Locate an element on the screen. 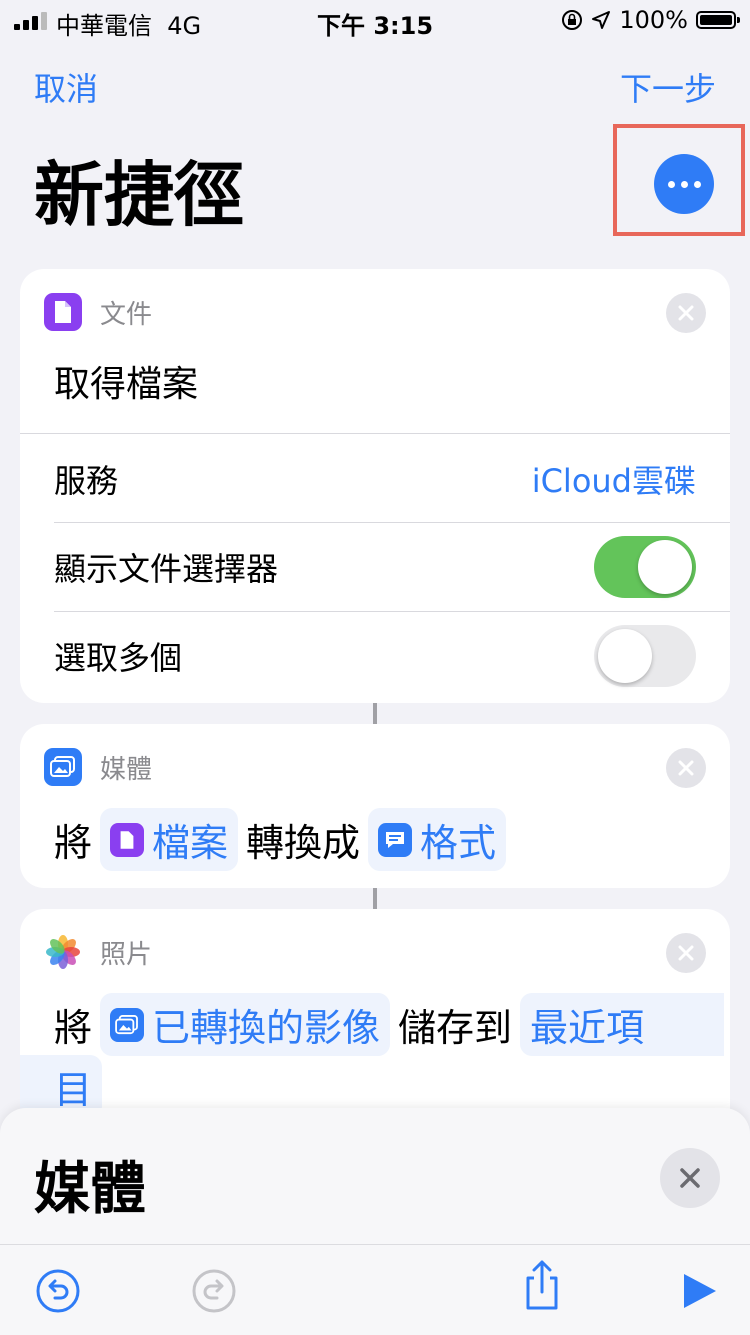  status-right: 100% is located at coordinates (650, 20).